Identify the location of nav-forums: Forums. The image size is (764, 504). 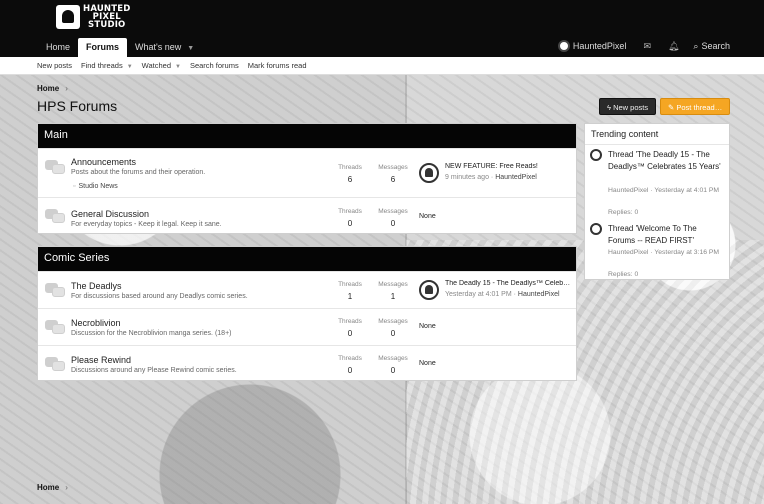
(103, 47).